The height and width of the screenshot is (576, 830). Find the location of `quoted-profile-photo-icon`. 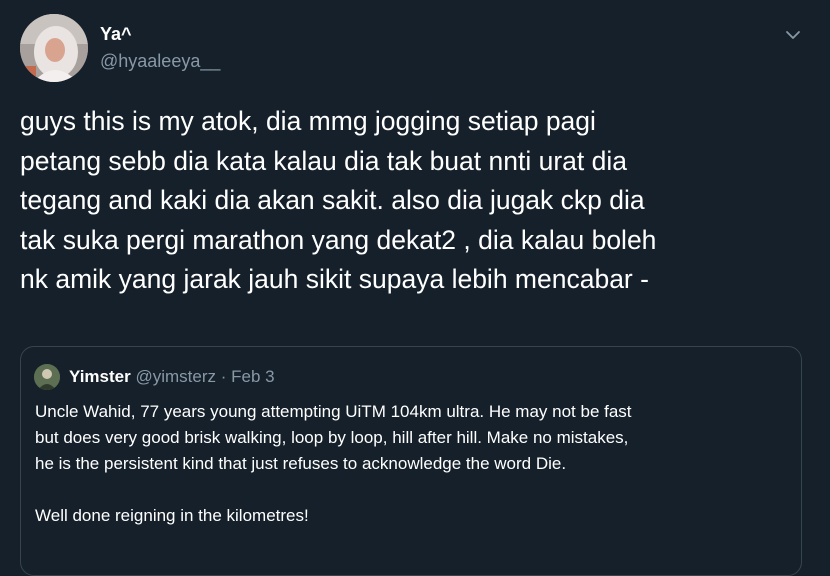

quoted-profile-photo-icon is located at coordinates (47, 377).